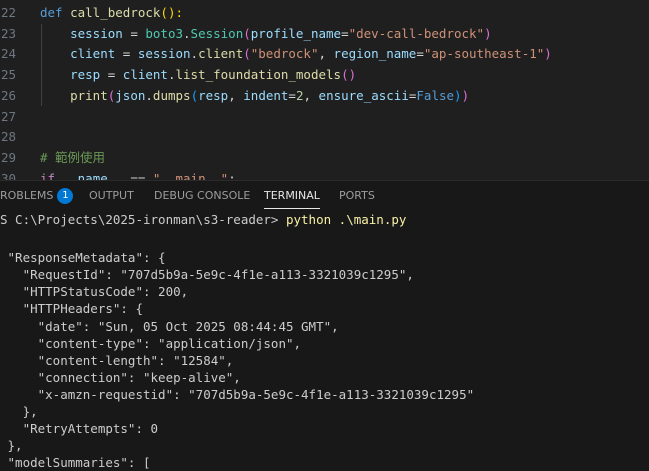 The height and width of the screenshot is (471, 649). I want to click on code-text: resp = client.list_foundation_models(), so click(213, 75).